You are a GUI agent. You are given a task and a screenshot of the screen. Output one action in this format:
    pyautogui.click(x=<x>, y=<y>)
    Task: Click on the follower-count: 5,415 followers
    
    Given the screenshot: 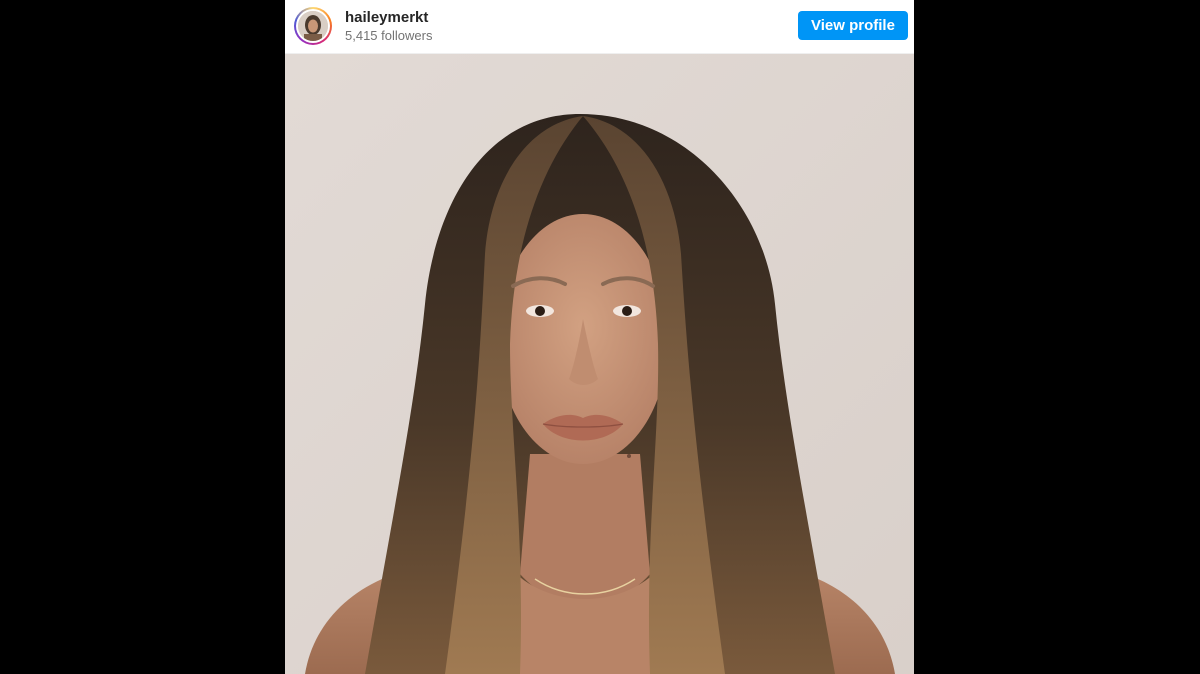 What is the action you would take?
    pyautogui.click(x=389, y=35)
    